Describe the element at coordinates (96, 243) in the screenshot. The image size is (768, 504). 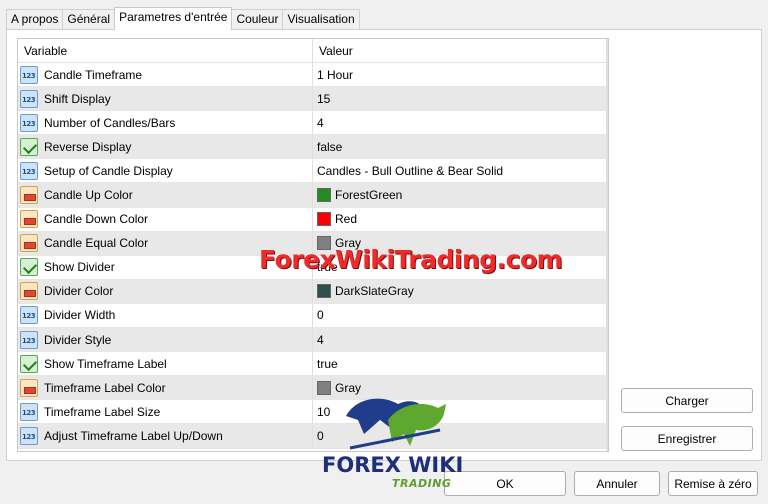
I see `variable-name: Candle Equal Color` at that location.